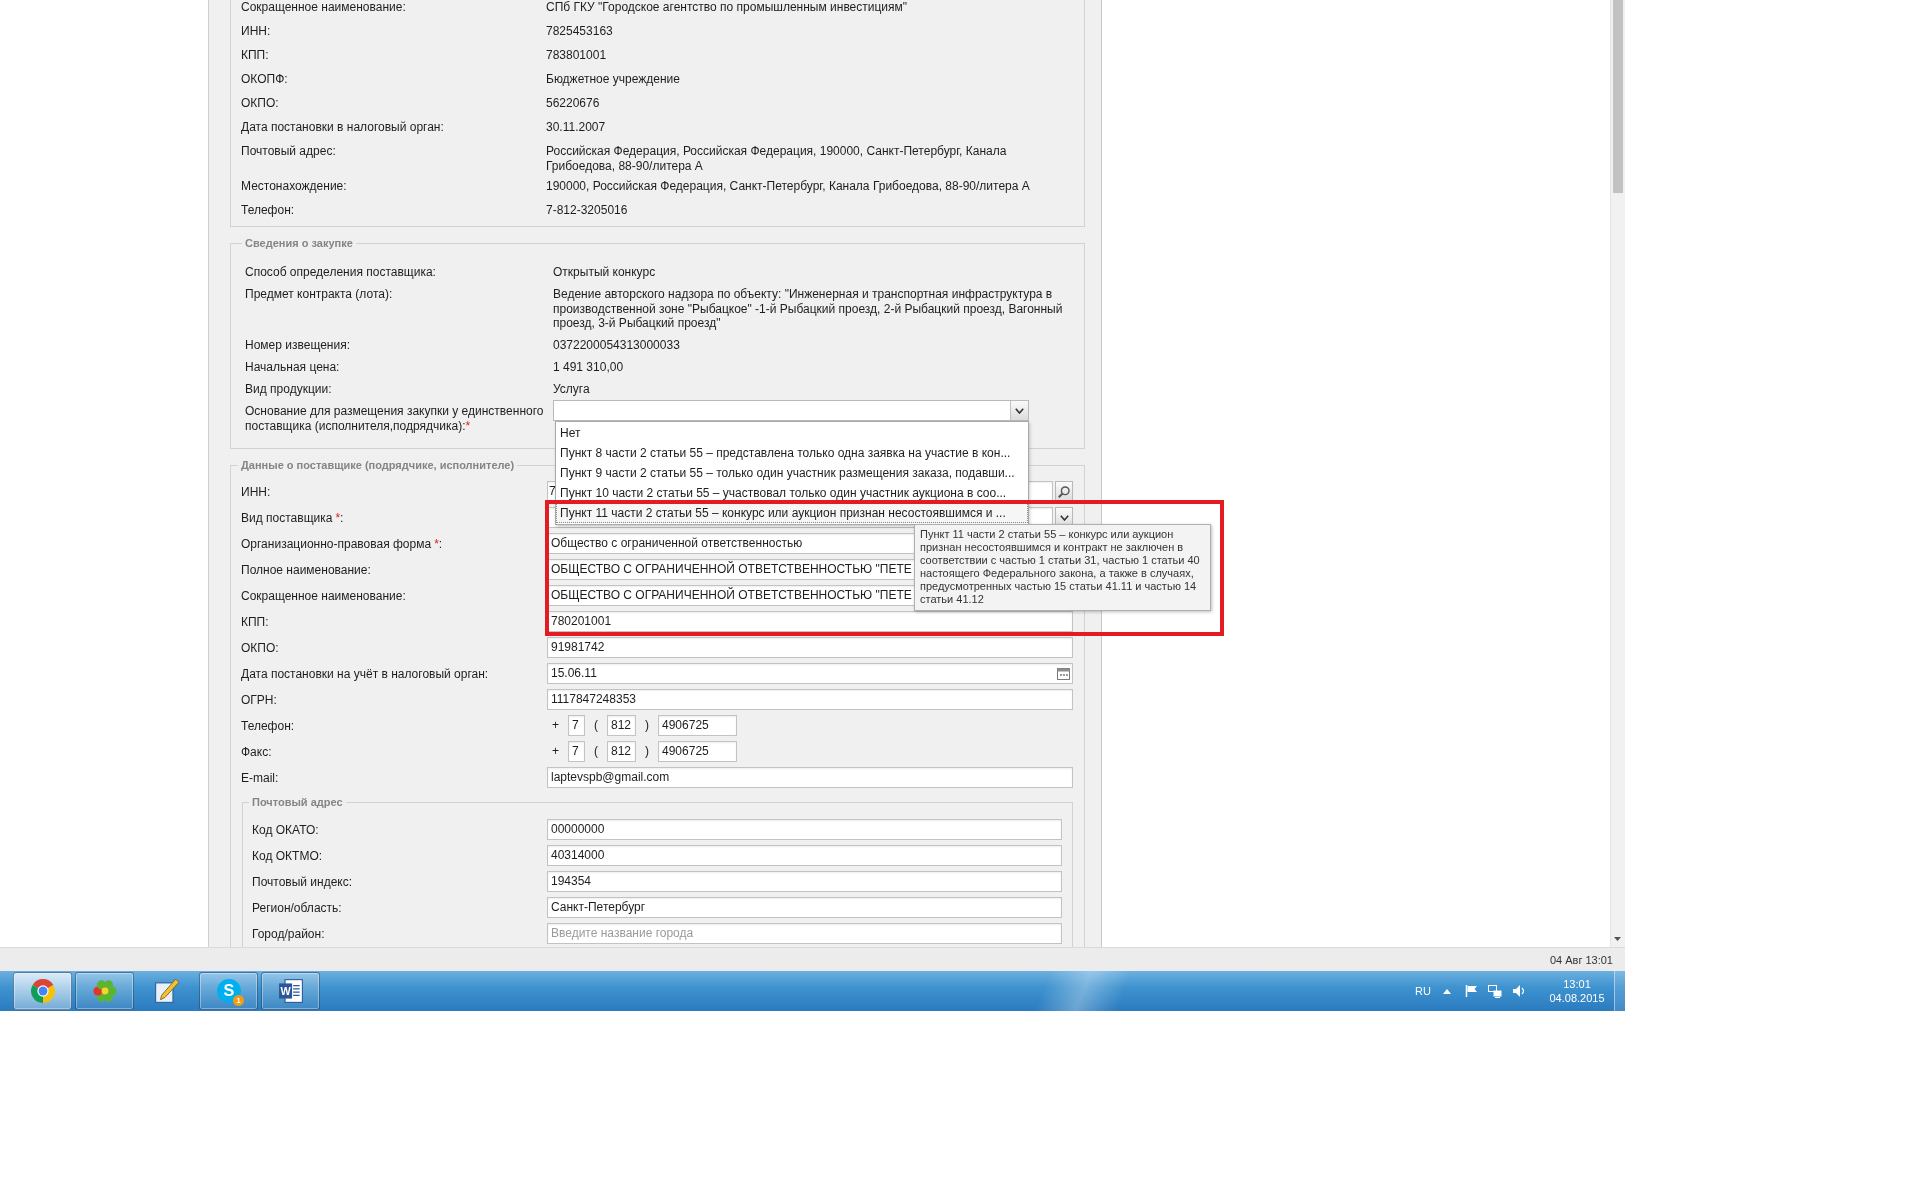  What do you see at coordinates (341, 272) in the screenshot?
I see `field-label: Способ определения поставщика:` at bounding box center [341, 272].